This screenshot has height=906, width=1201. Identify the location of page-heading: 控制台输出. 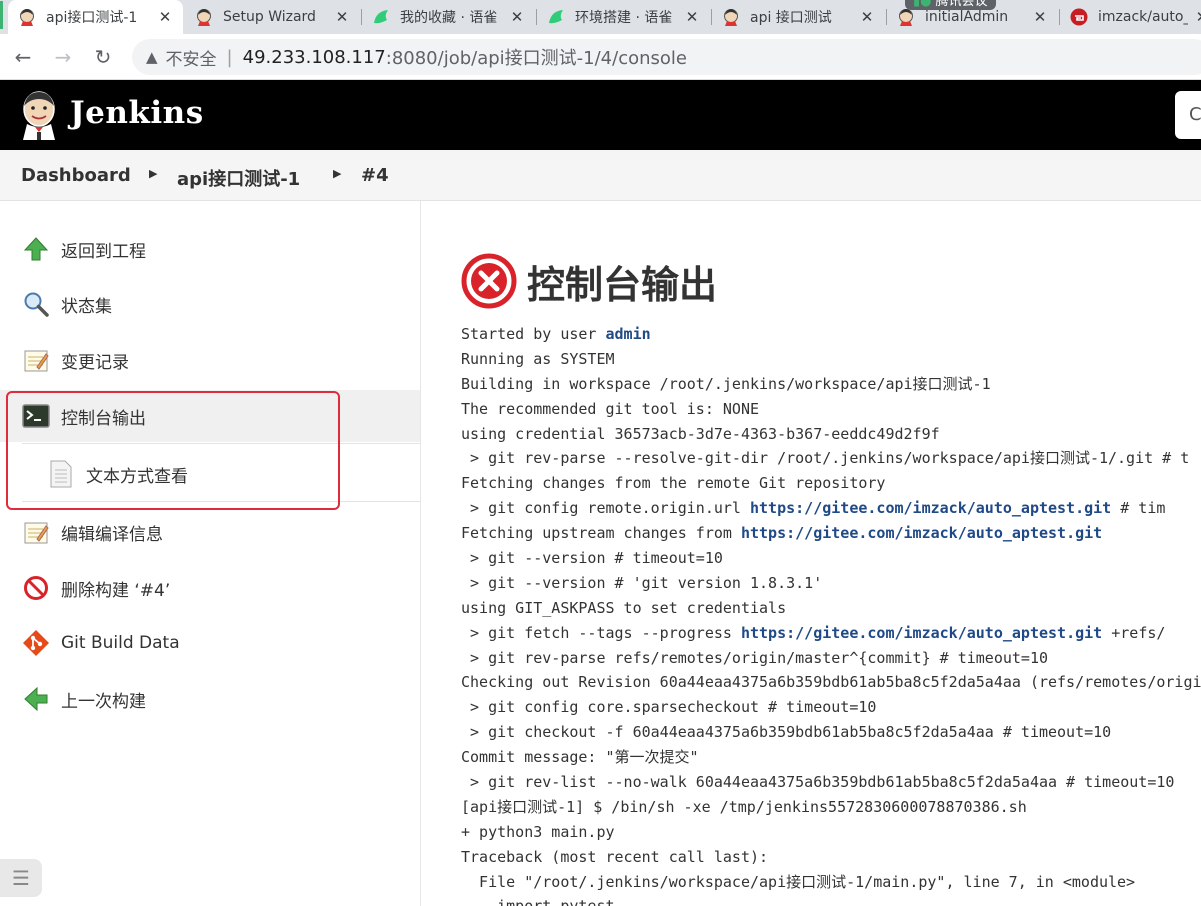
(589, 281).